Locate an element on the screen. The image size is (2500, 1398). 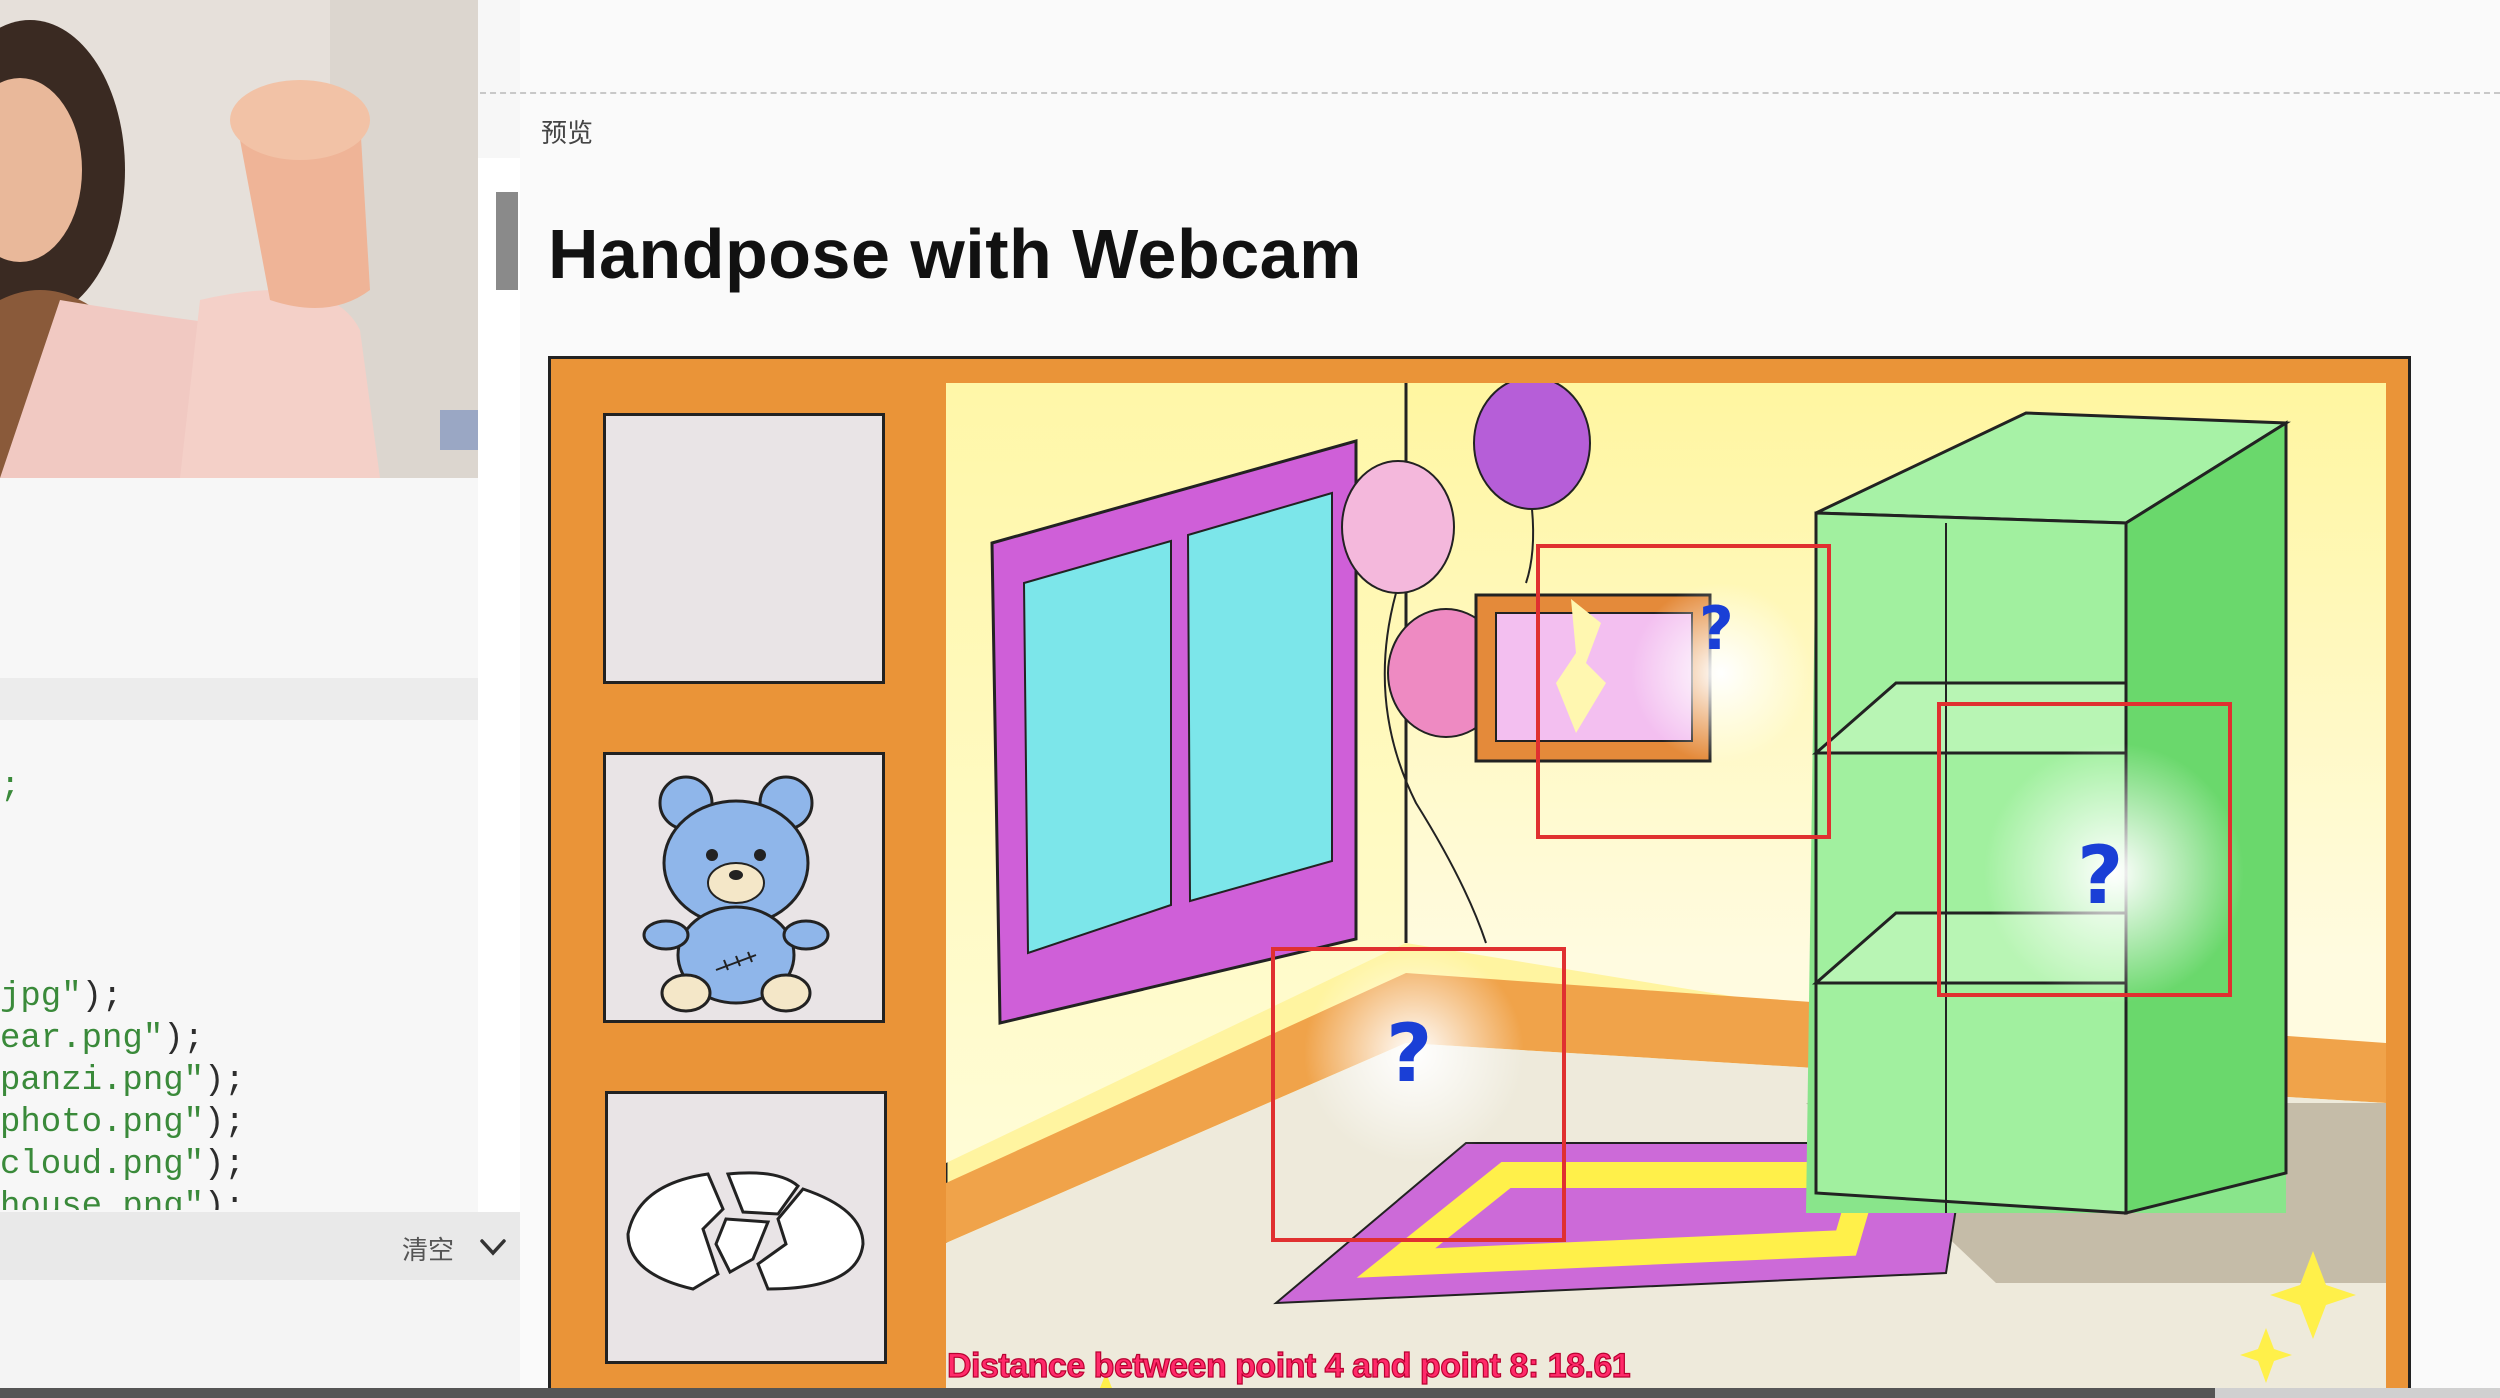
code-line: ear.png"); is located at coordinates (102, 1039).